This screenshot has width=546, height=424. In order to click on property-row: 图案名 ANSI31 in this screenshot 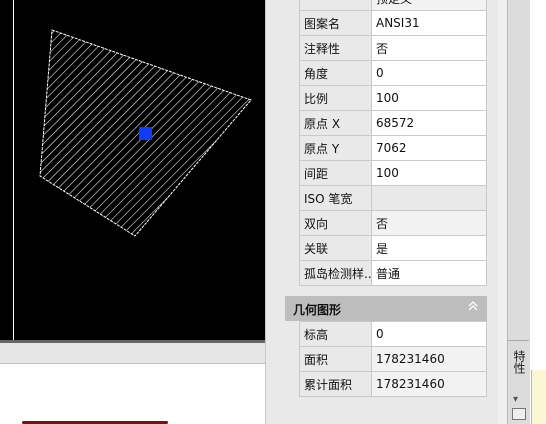, I will do `click(393, 23)`.